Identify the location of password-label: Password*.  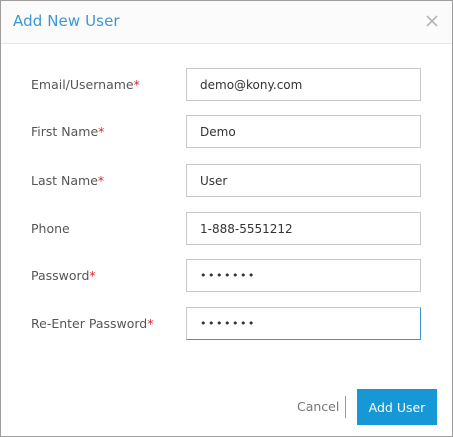
(63, 275).